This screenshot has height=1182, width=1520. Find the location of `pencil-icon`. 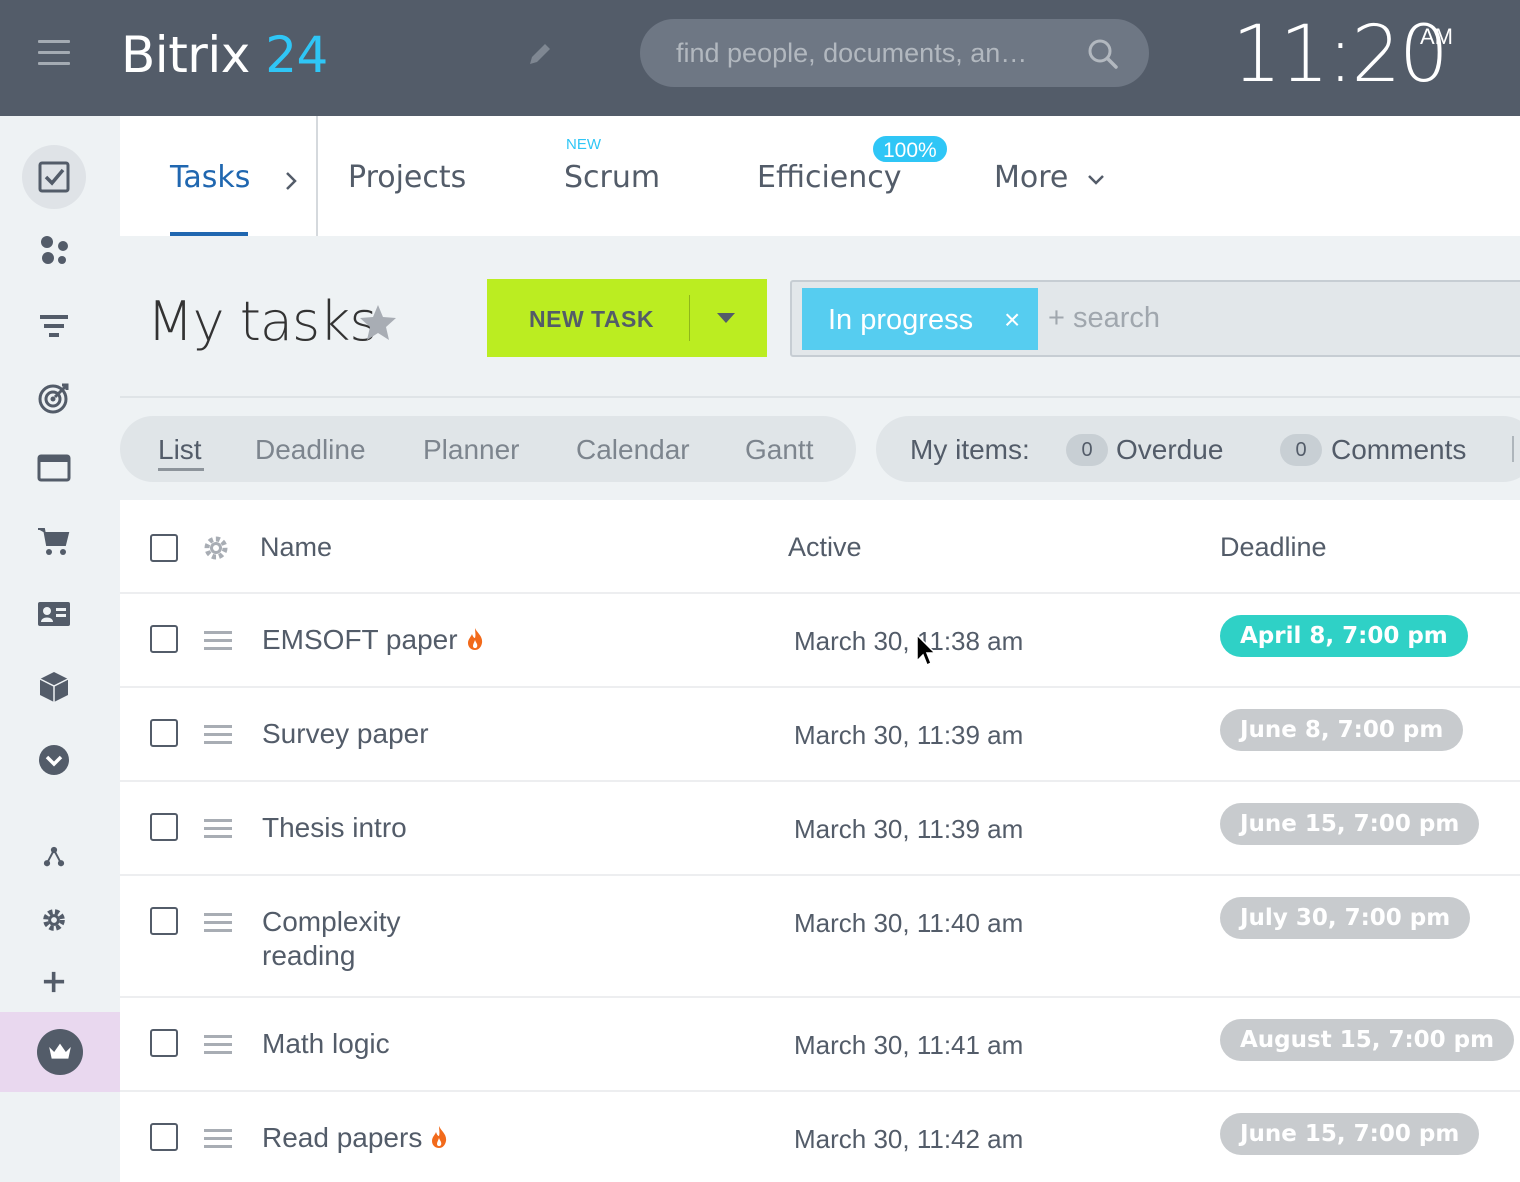

pencil-icon is located at coordinates (540, 54).